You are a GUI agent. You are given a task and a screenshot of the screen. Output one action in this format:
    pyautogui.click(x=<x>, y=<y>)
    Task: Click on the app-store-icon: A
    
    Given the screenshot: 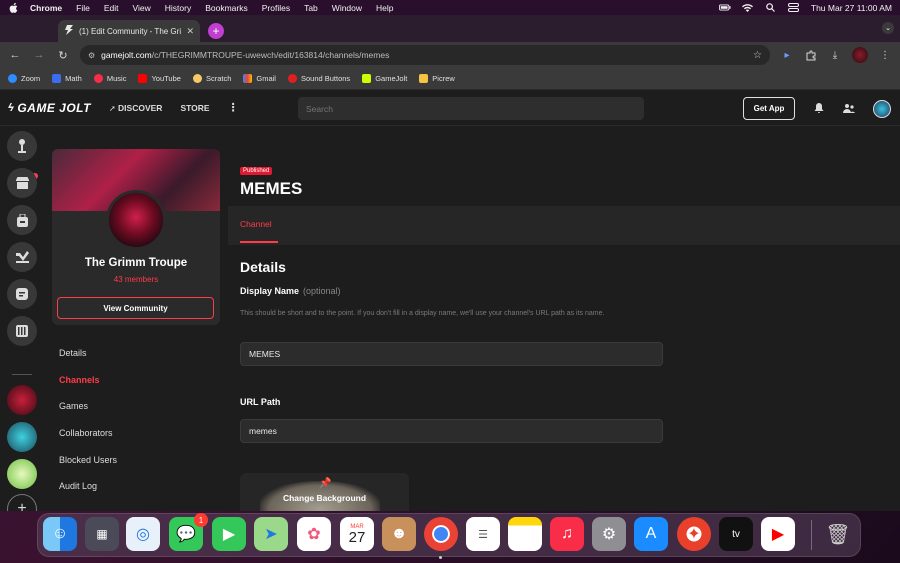 What is the action you would take?
    pyautogui.click(x=651, y=534)
    